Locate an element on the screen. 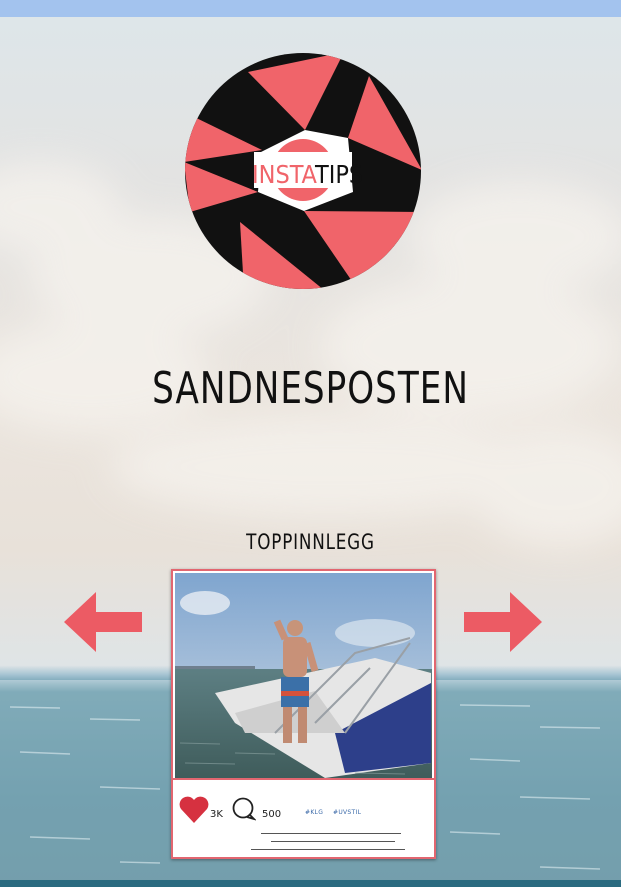  section-title: TOPPINNLEGG is located at coordinates (310, 542).